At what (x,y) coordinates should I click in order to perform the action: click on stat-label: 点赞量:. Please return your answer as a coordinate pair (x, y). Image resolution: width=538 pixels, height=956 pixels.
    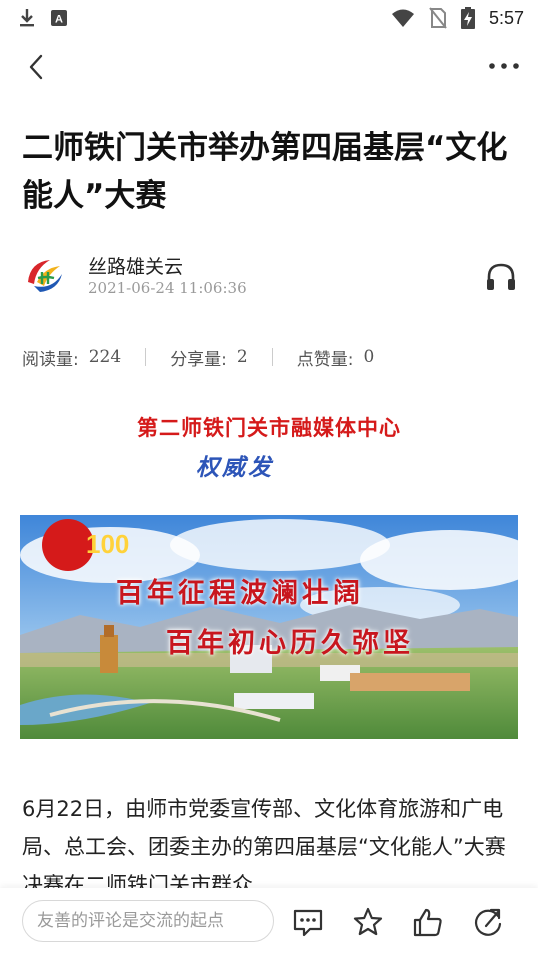
    Looking at the image, I should click on (325, 359).